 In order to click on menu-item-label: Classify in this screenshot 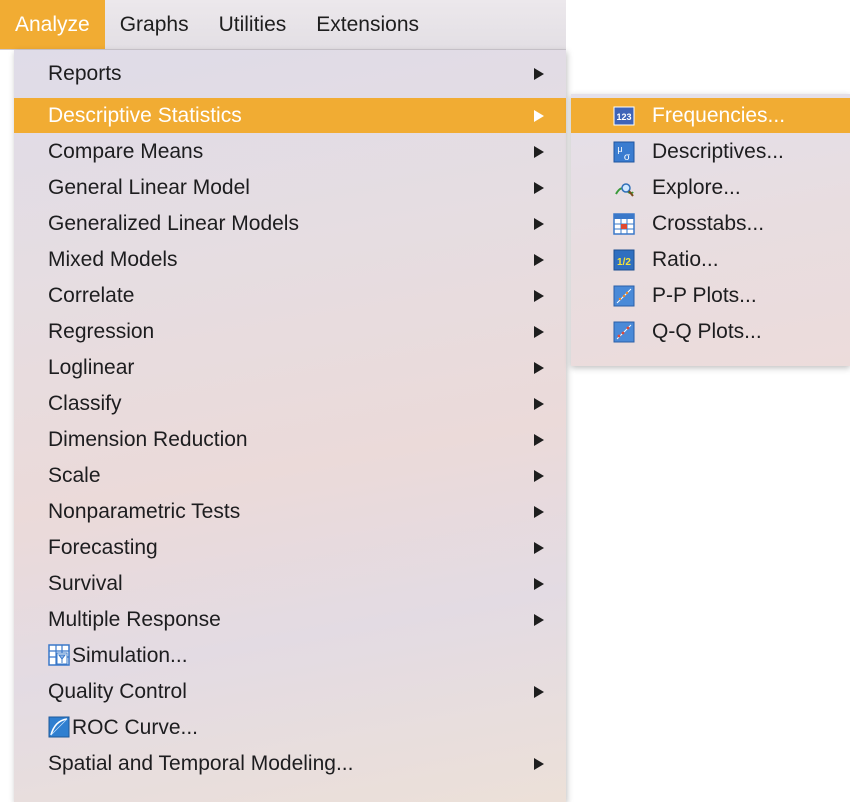, I will do `click(85, 403)`.